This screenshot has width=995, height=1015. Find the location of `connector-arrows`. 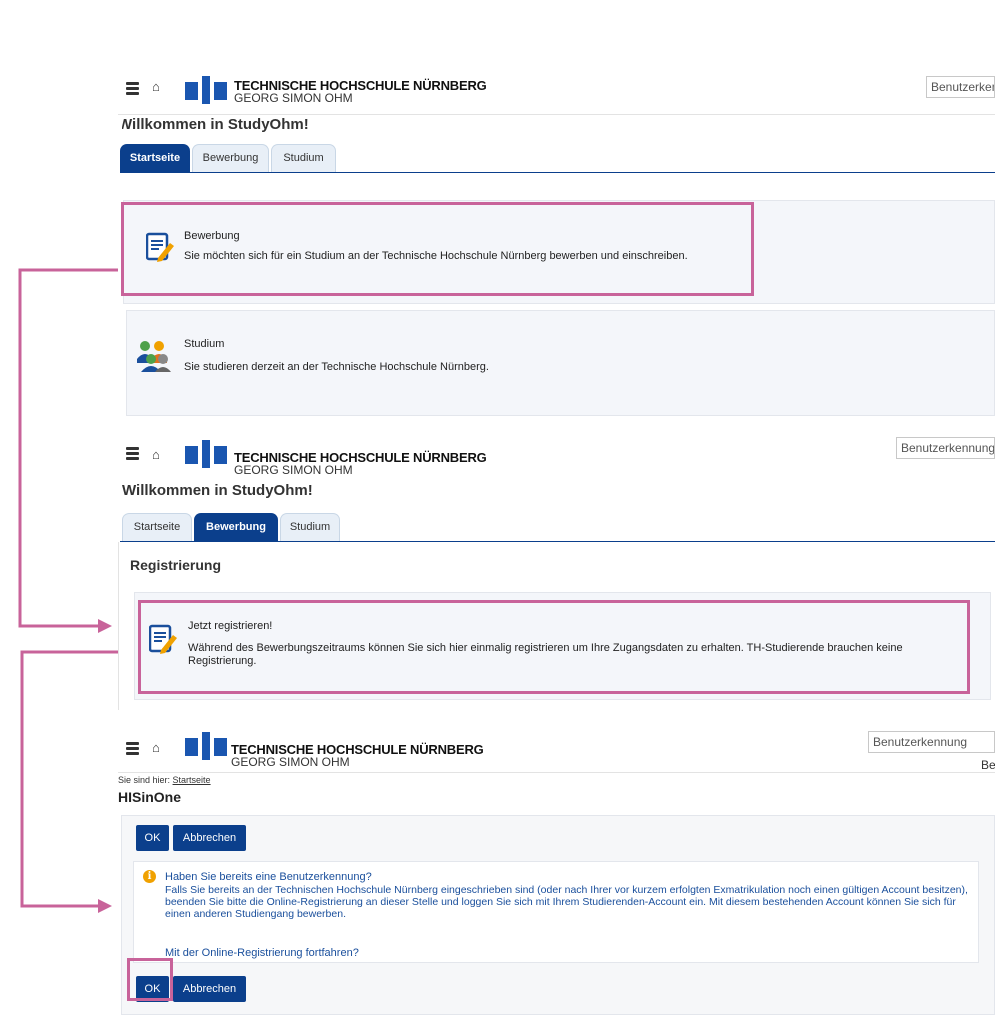

connector-arrows is located at coordinates (68, 590).